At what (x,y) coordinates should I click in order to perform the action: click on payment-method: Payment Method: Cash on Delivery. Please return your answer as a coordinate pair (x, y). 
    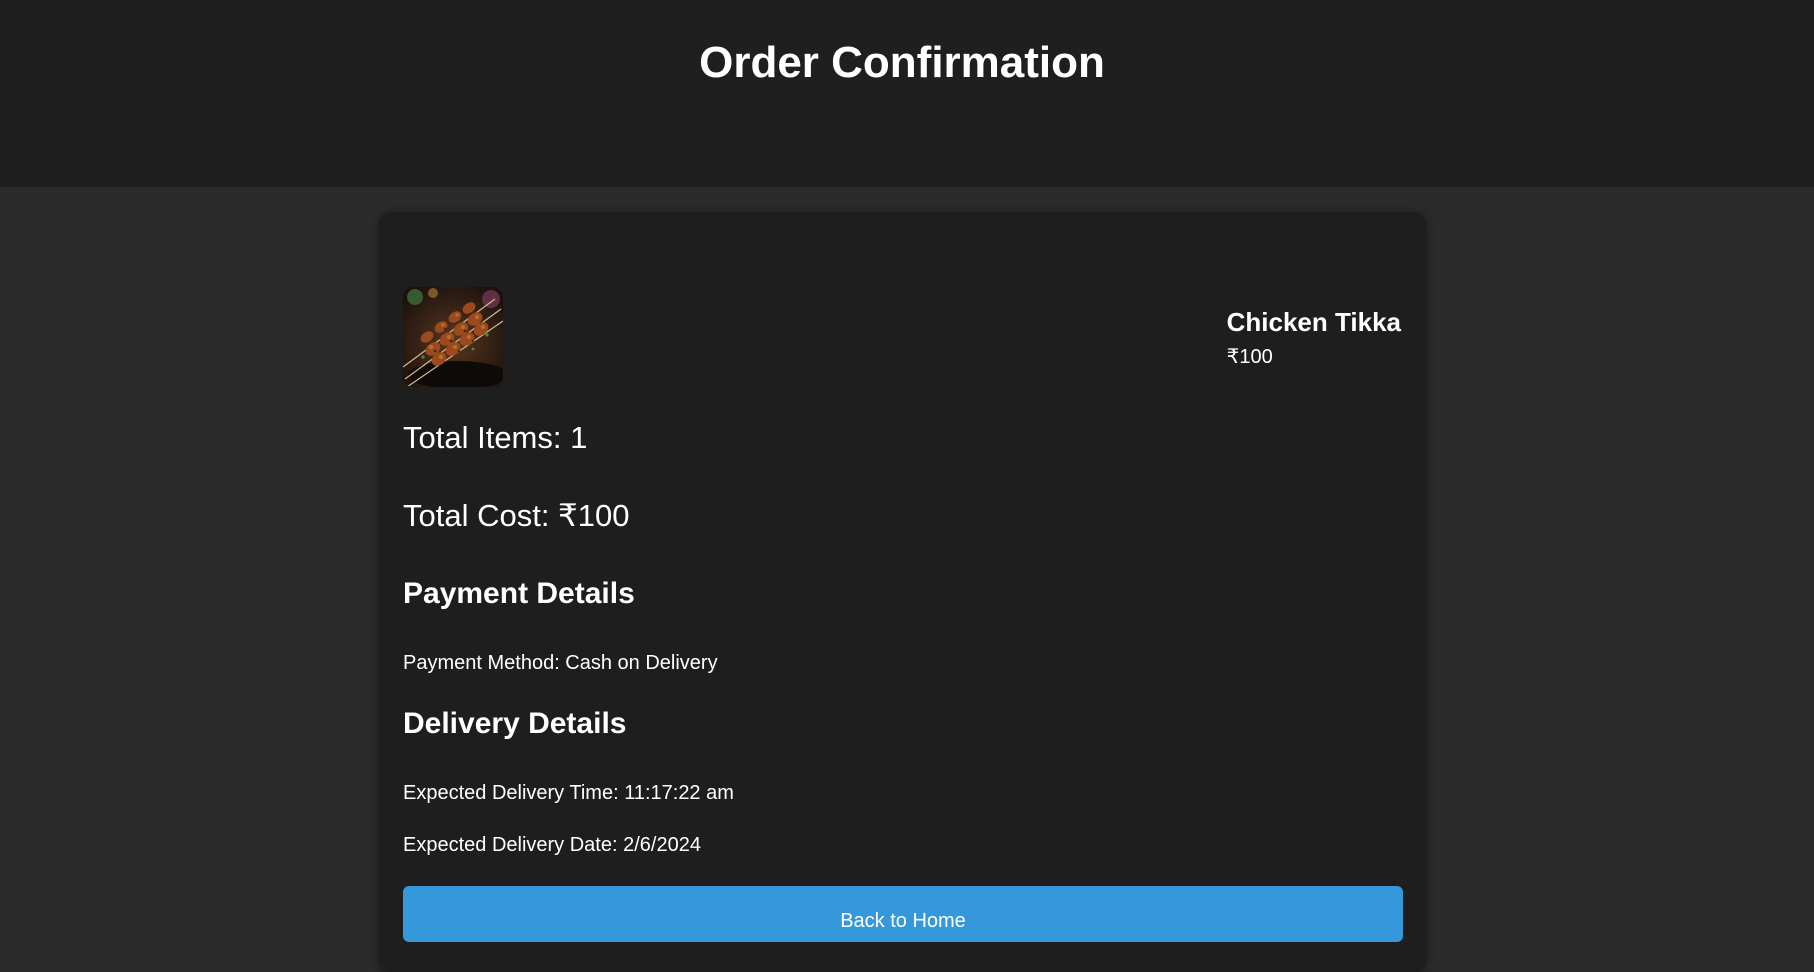
    Looking at the image, I should click on (560, 663).